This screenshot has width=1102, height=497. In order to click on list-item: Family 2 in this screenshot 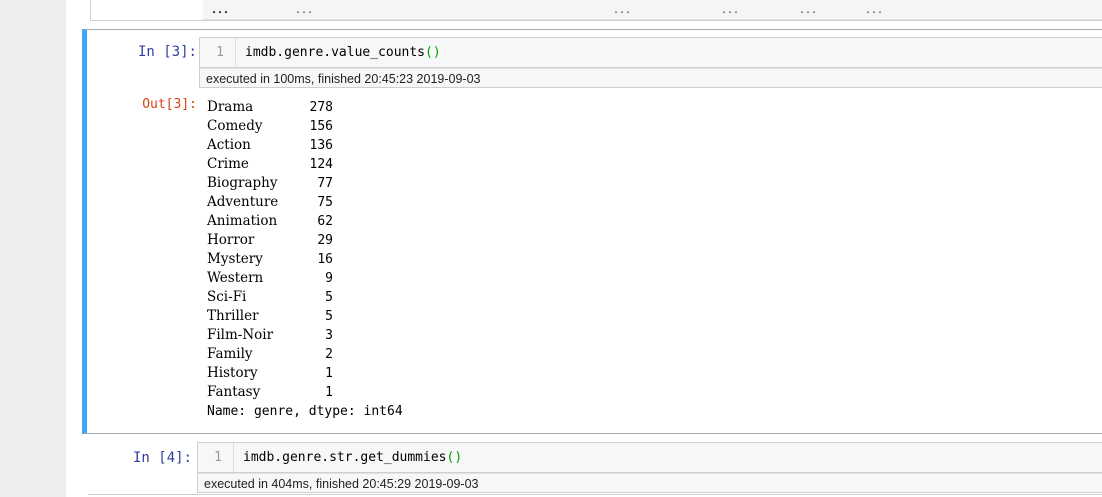, I will do `click(305, 354)`.